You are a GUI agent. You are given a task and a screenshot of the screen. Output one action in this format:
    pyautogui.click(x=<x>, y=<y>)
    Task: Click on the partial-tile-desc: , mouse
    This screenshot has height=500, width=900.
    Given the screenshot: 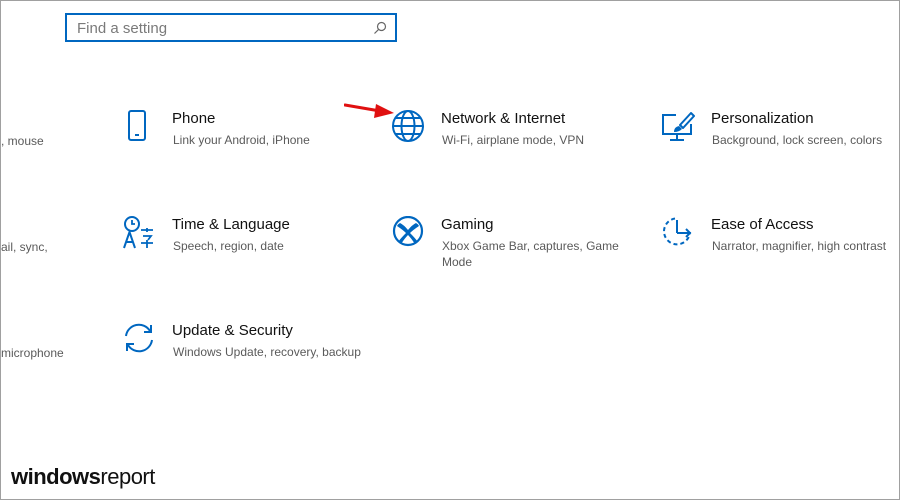 What is the action you would take?
    pyautogui.click(x=22, y=141)
    